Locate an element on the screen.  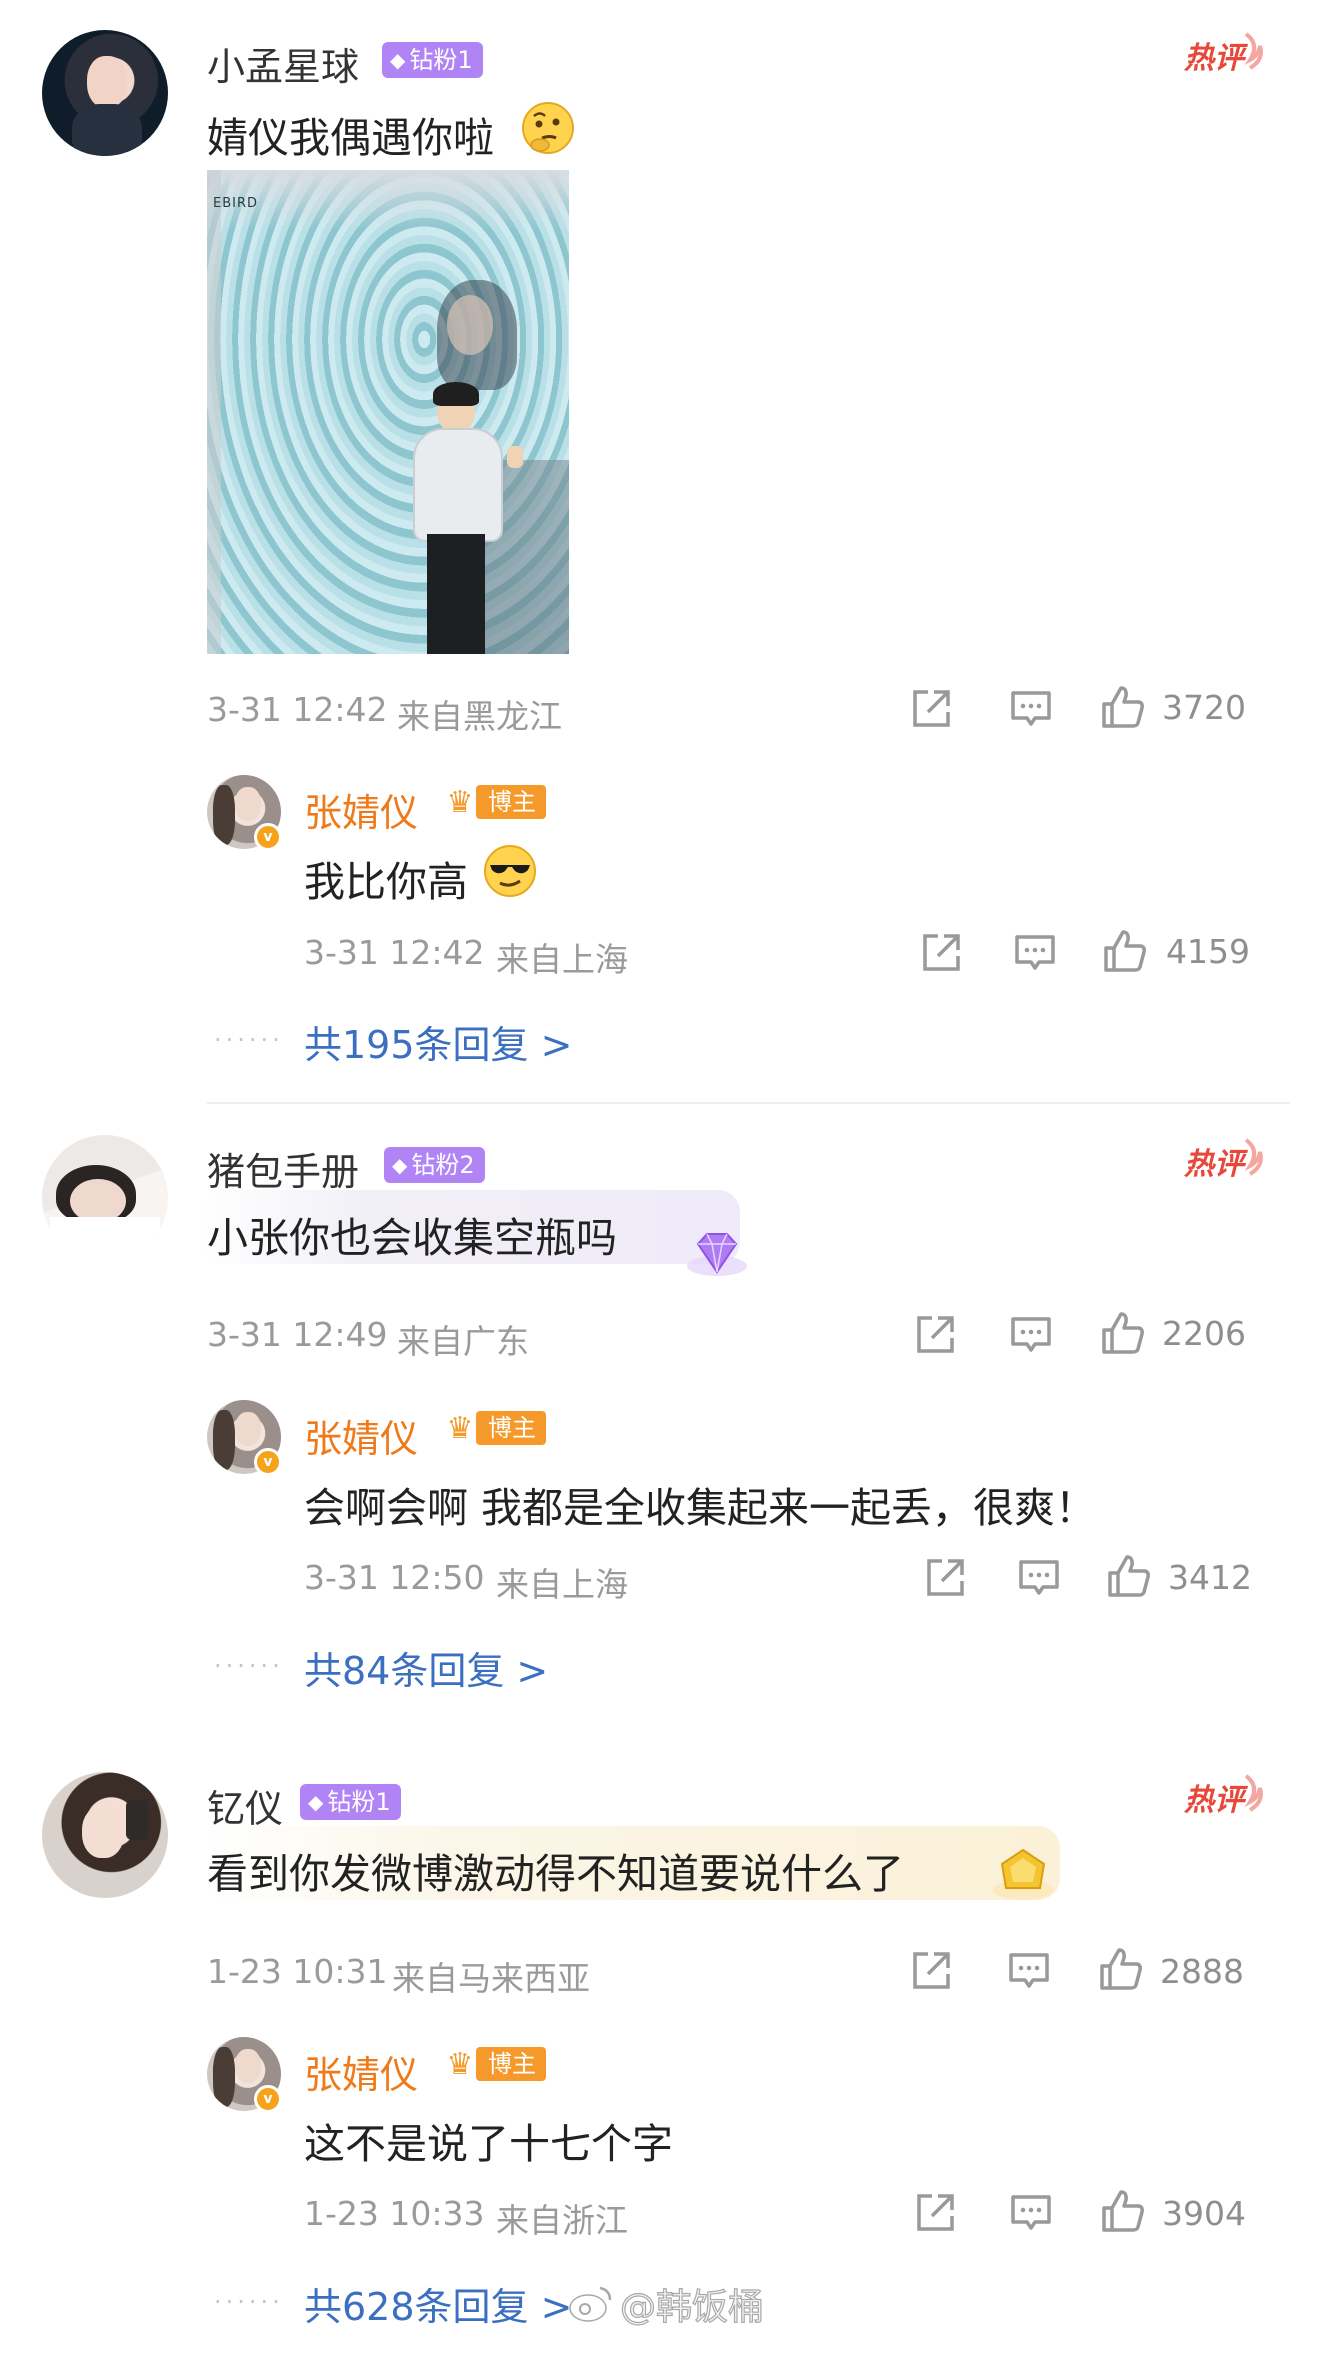
emoji-sunglasses-icon is located at coordinates (510, 871).